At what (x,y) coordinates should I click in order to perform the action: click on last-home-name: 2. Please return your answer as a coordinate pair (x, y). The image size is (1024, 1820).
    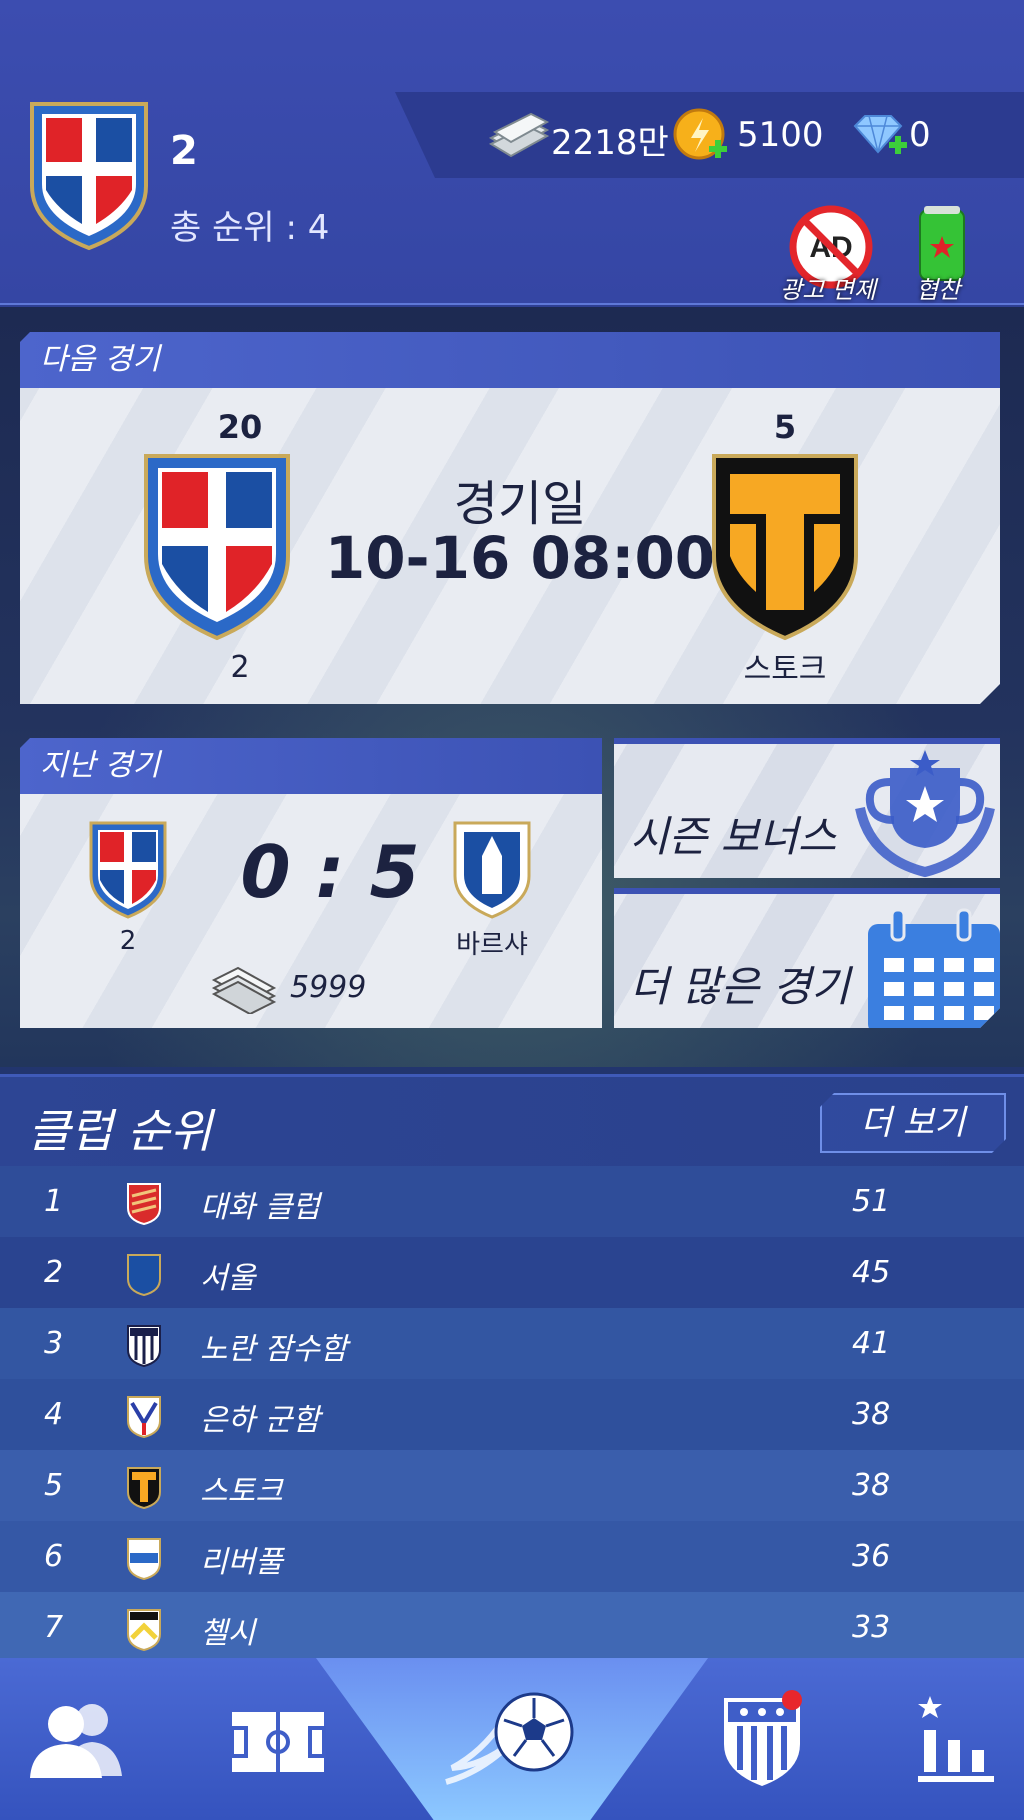
    Looking at the image, I should click on (128, 941).